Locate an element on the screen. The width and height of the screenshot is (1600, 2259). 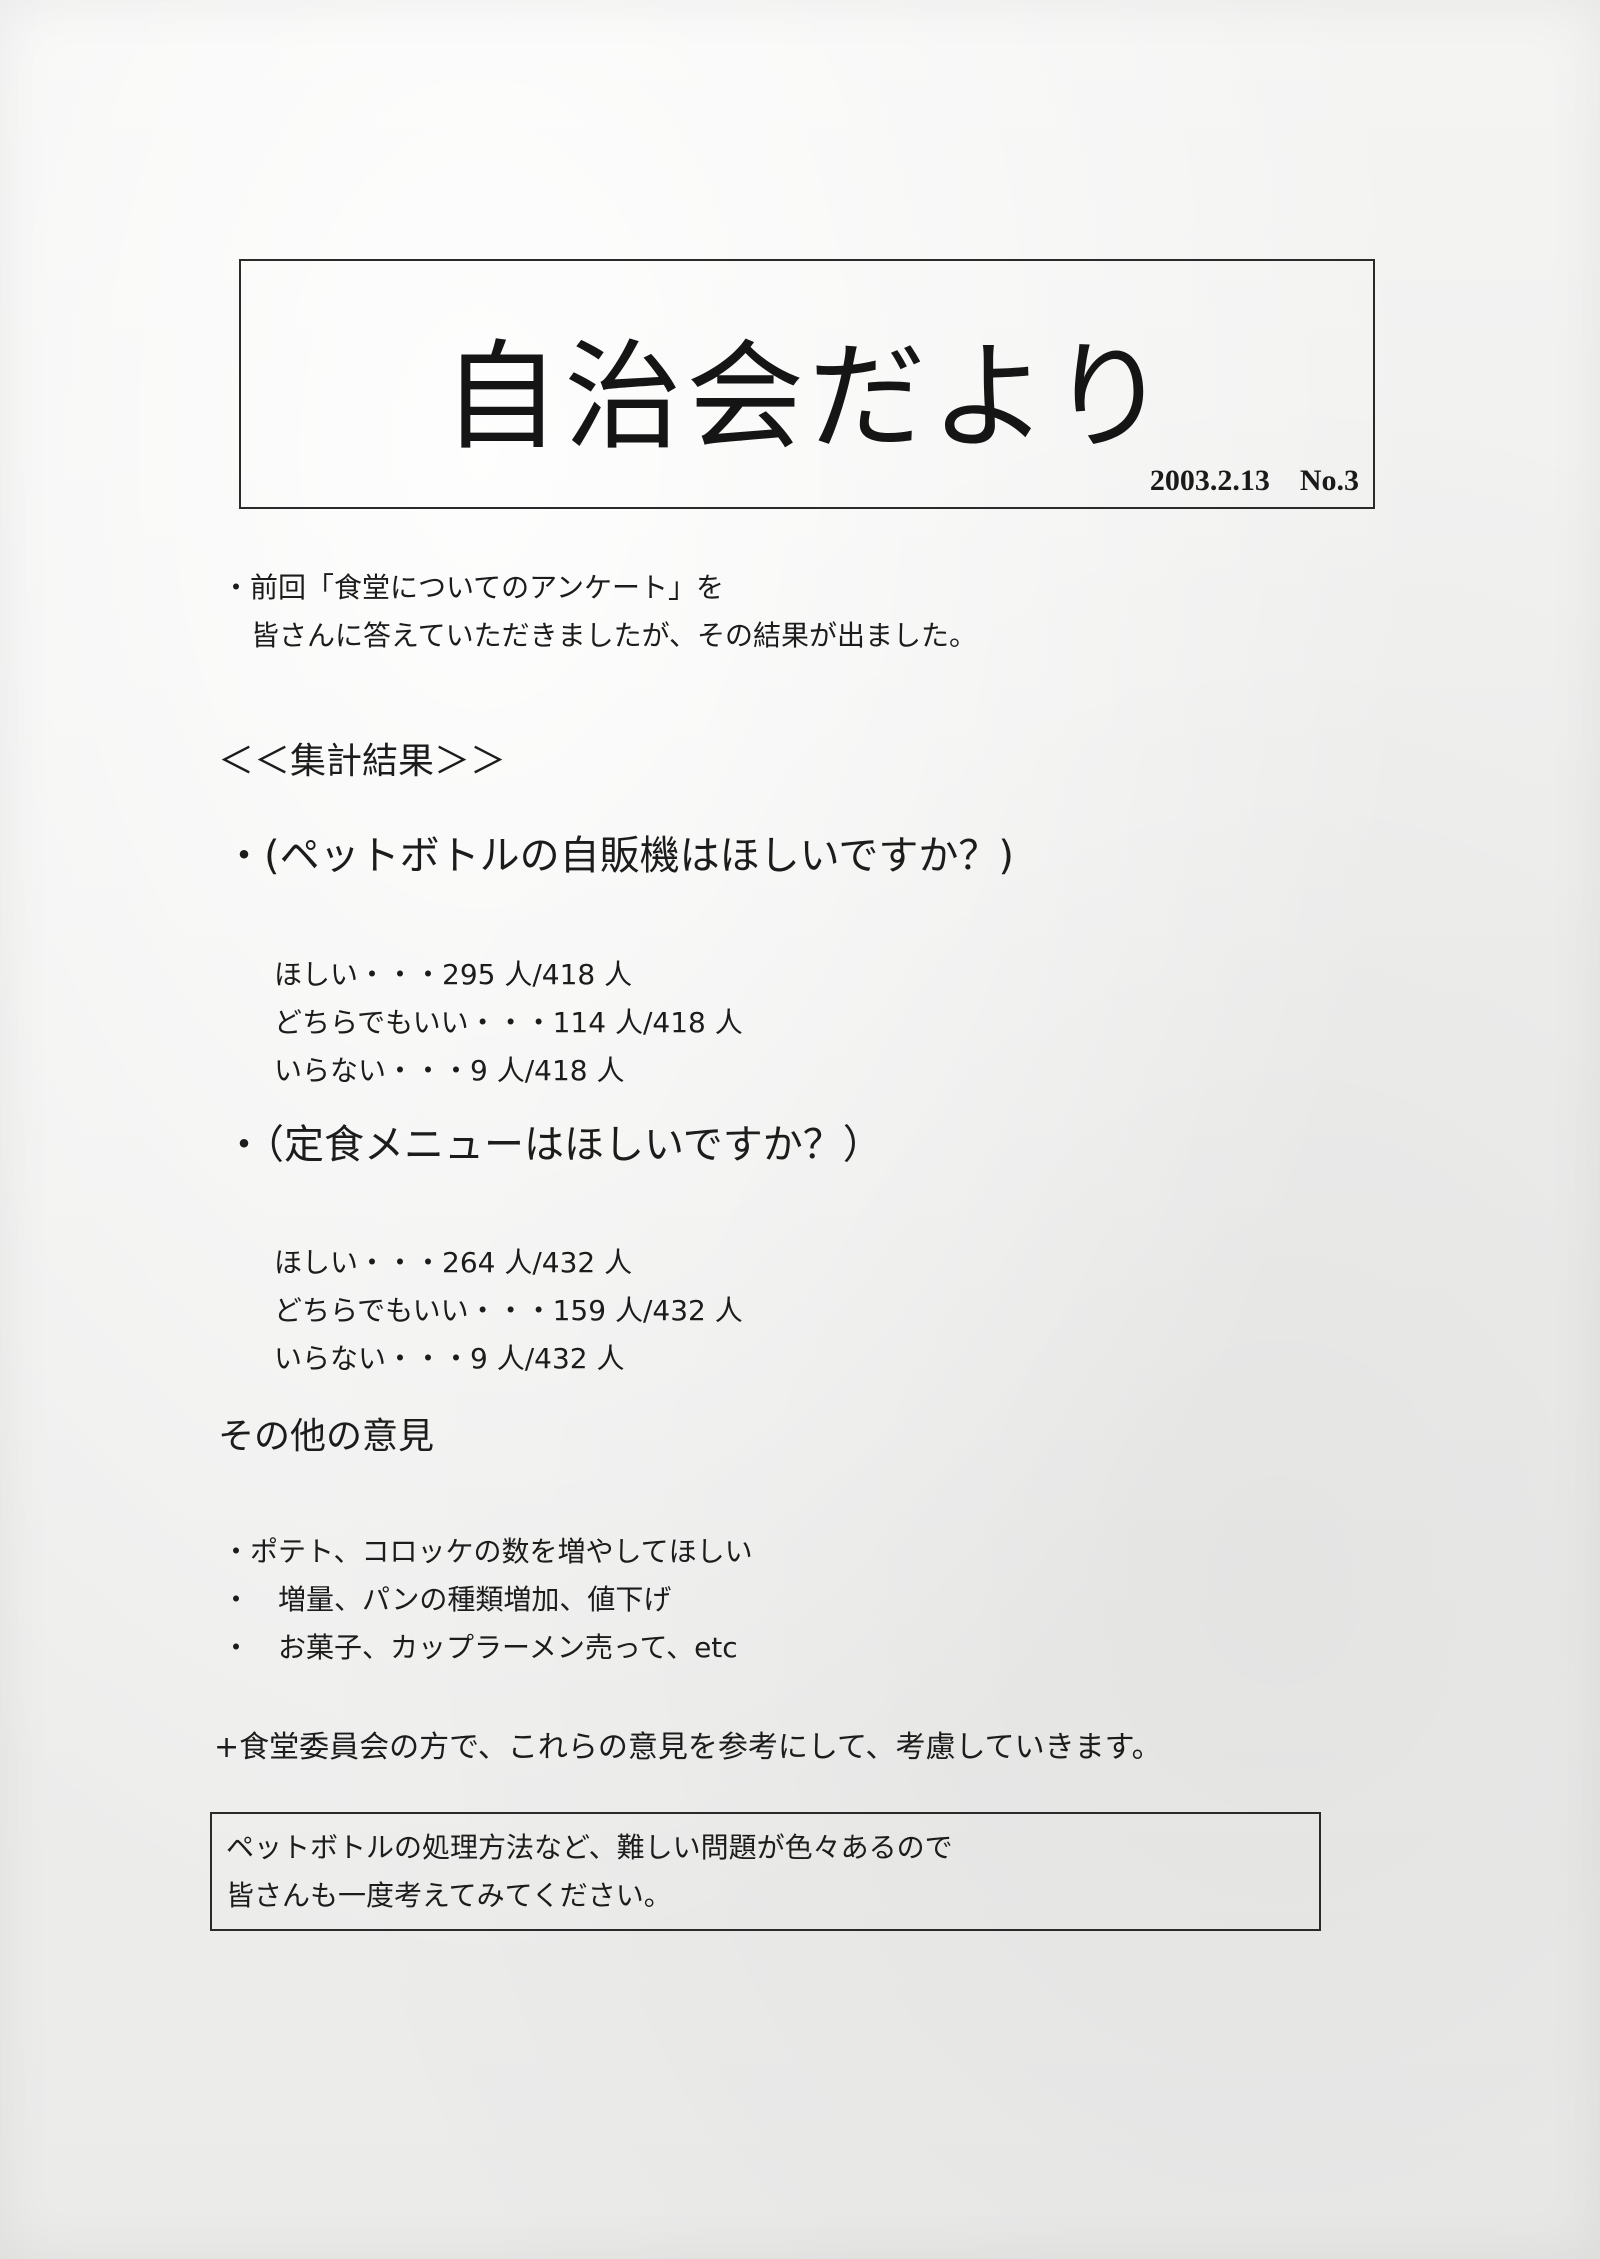
q1-answer-either: どちらでもいい・・・114 人/418 人 is located at coordinates (508, 1022).